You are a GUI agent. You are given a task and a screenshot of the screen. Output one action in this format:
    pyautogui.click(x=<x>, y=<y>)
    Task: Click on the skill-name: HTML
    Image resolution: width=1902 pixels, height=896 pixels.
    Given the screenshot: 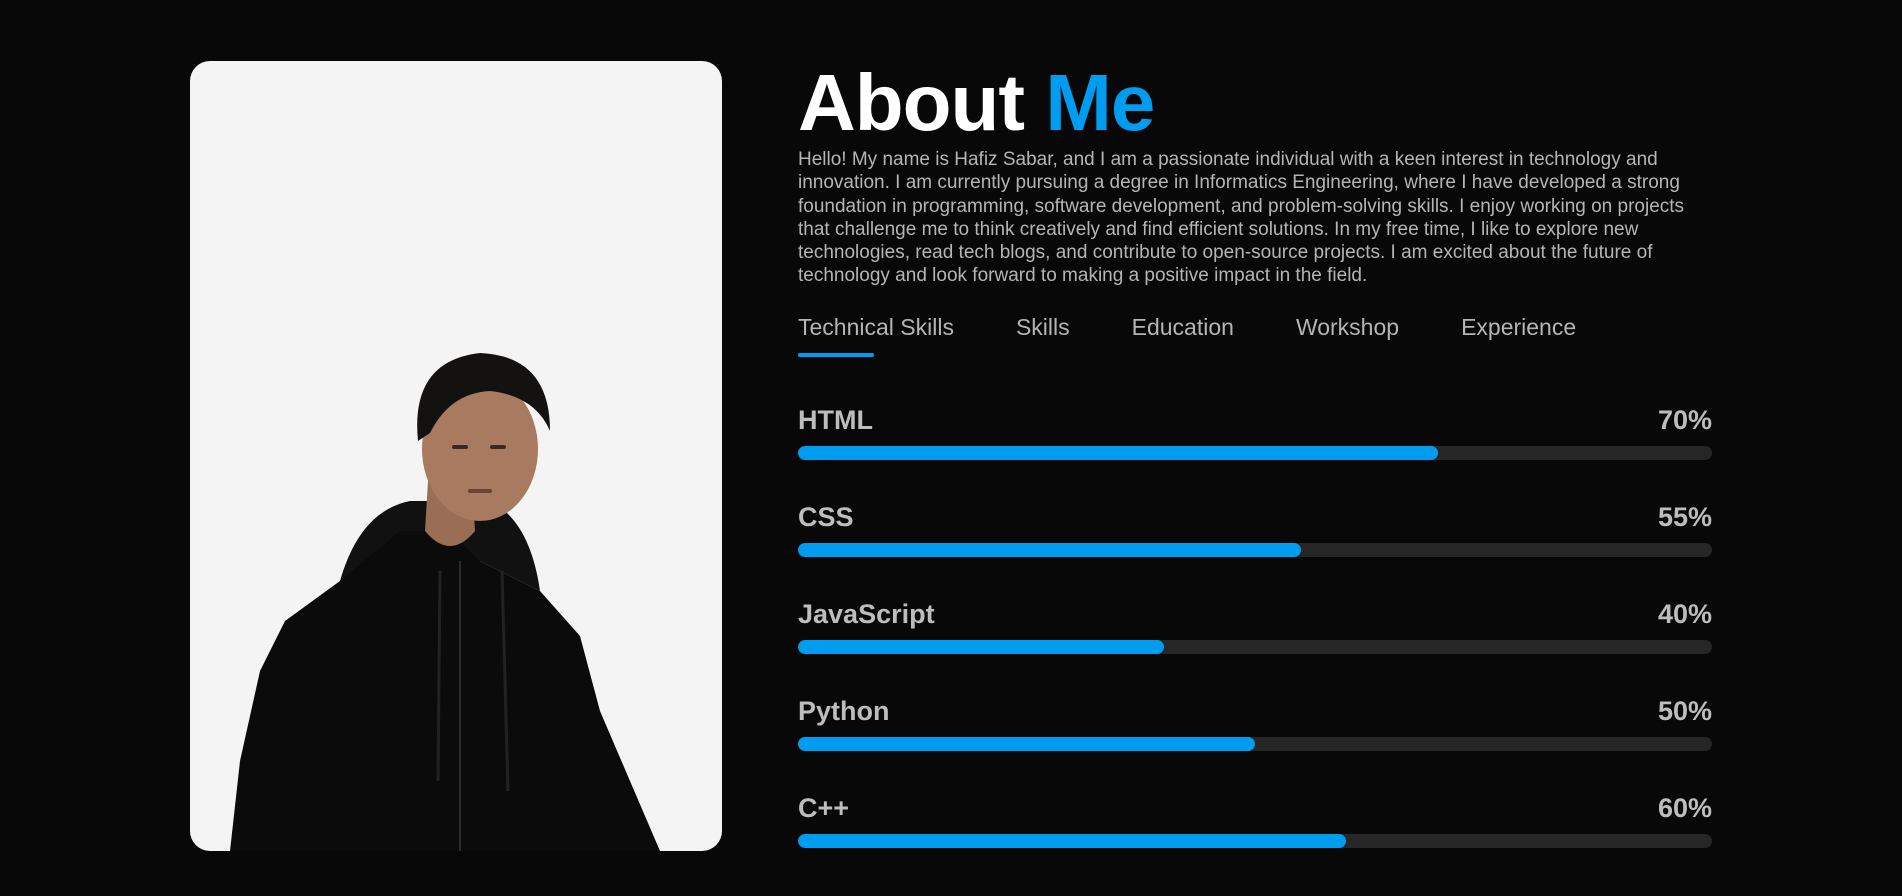 What is the action you would take?
    pyautogui.click(x=835, y=419)
    